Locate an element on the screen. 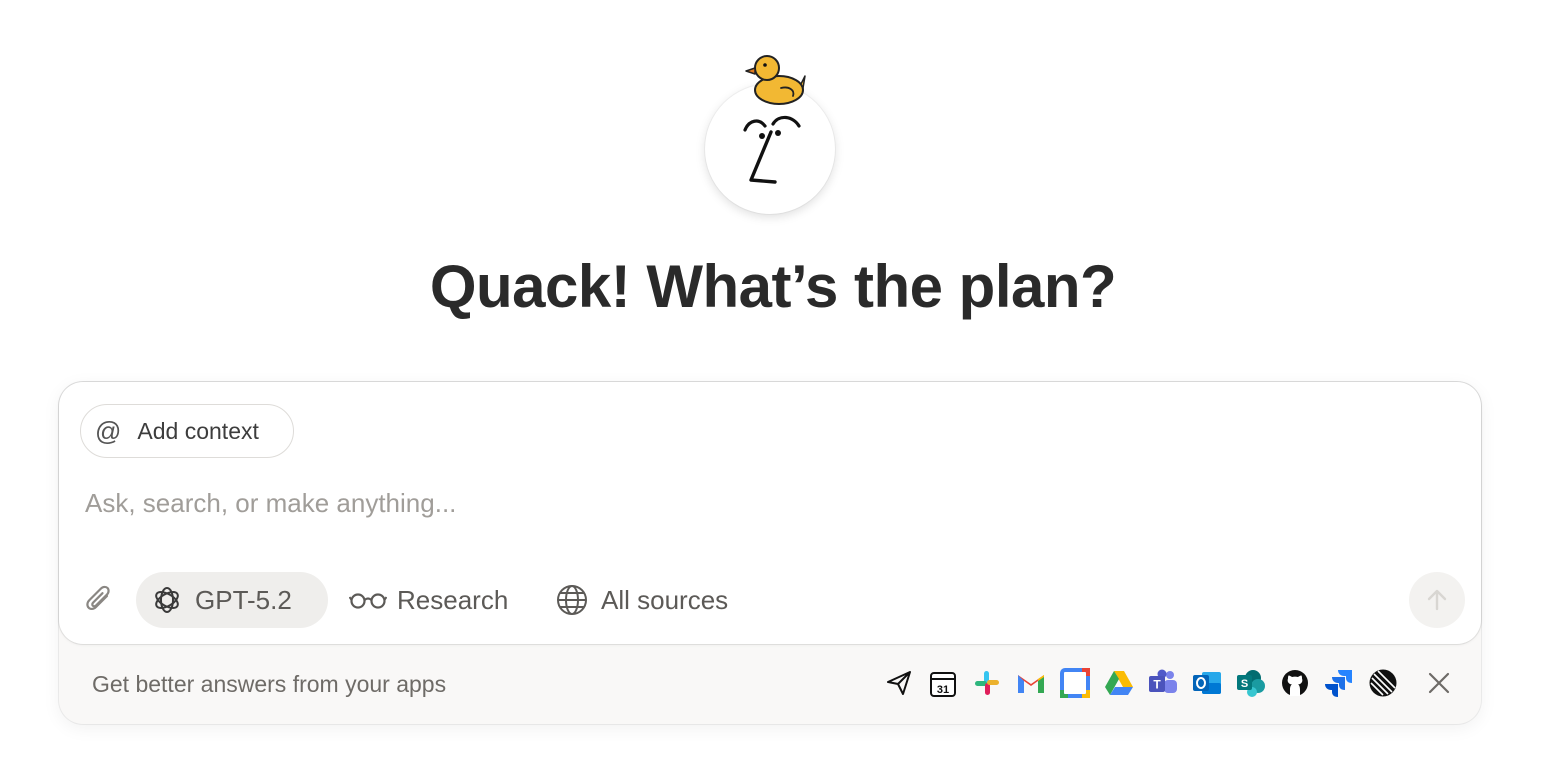  calendar-icon: 31 is located at coordinates (943, 683).